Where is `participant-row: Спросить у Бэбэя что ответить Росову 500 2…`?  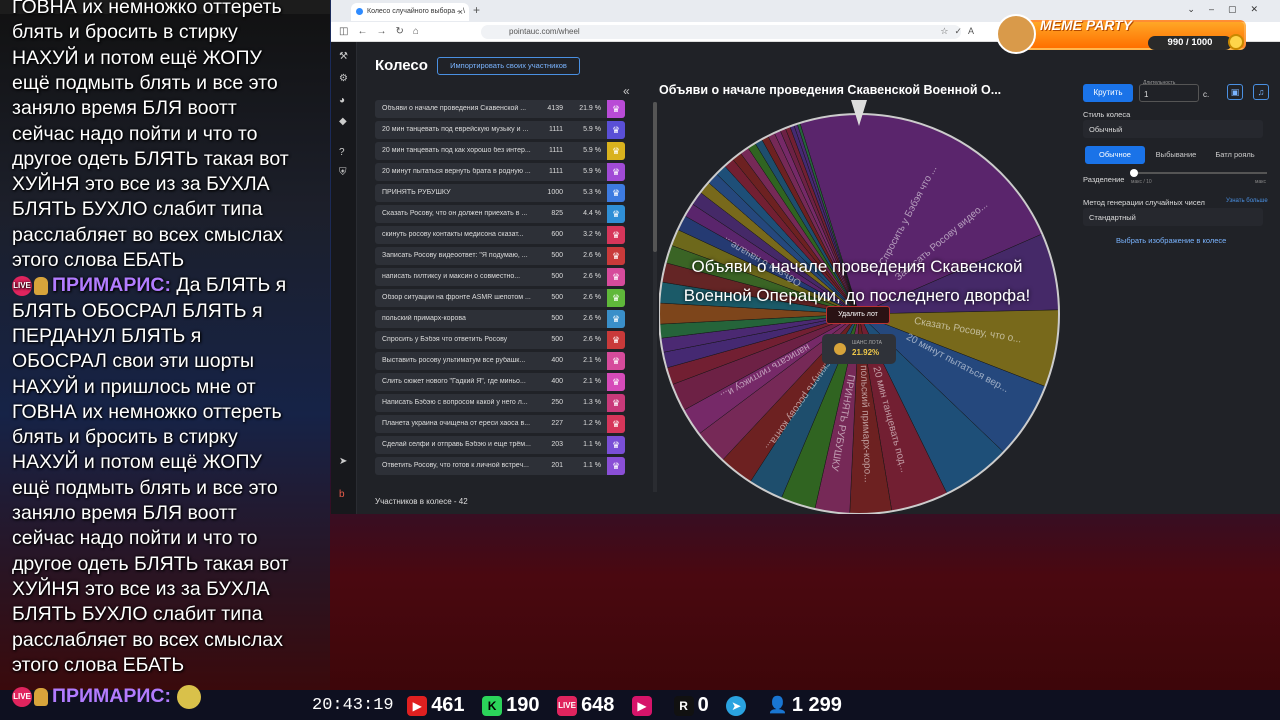
participant-row: Спросить у Бэбэя что ответить Росову 500 2… is located at coordinates (500, 340).